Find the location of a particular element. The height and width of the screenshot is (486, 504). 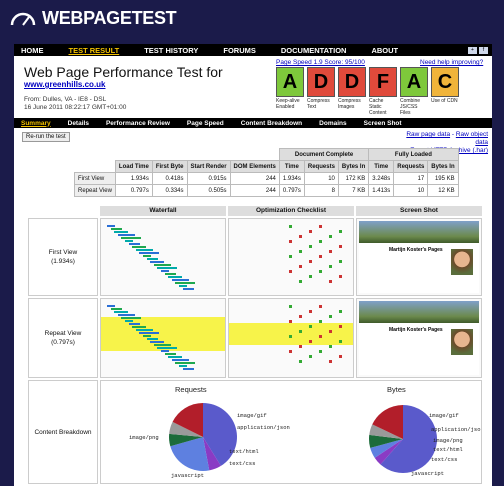

help-link: Need help improving? is located at coordinates (451, 62).